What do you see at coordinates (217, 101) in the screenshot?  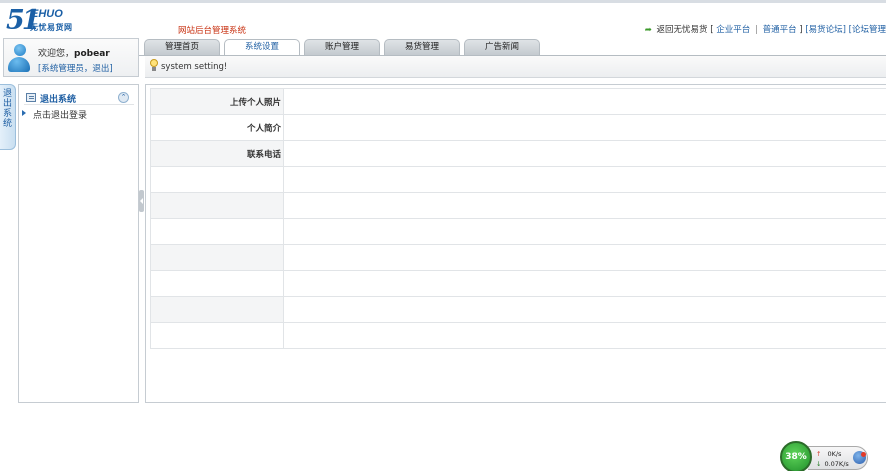 I see `field-label: 上传个人照片` at bounding box center [217, 101].